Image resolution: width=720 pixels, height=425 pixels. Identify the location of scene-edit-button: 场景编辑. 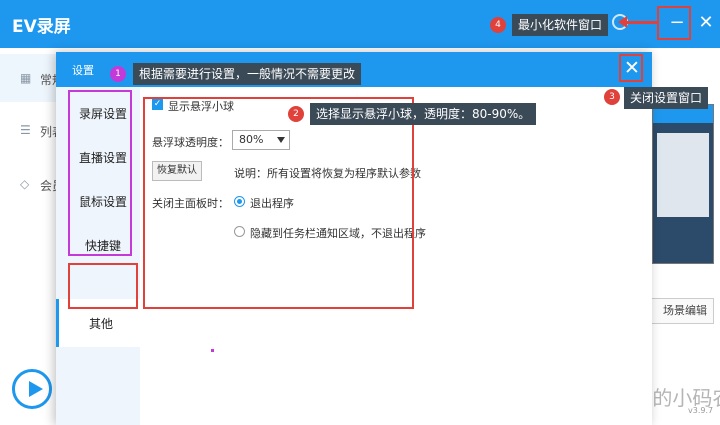
(680, 311).